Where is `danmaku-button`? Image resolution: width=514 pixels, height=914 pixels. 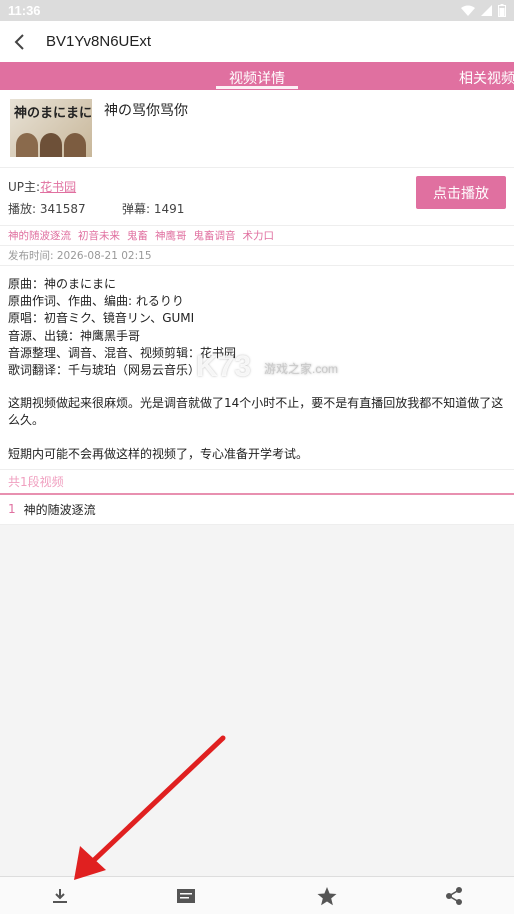 danmaku-button is located at coordinates (186, 896).